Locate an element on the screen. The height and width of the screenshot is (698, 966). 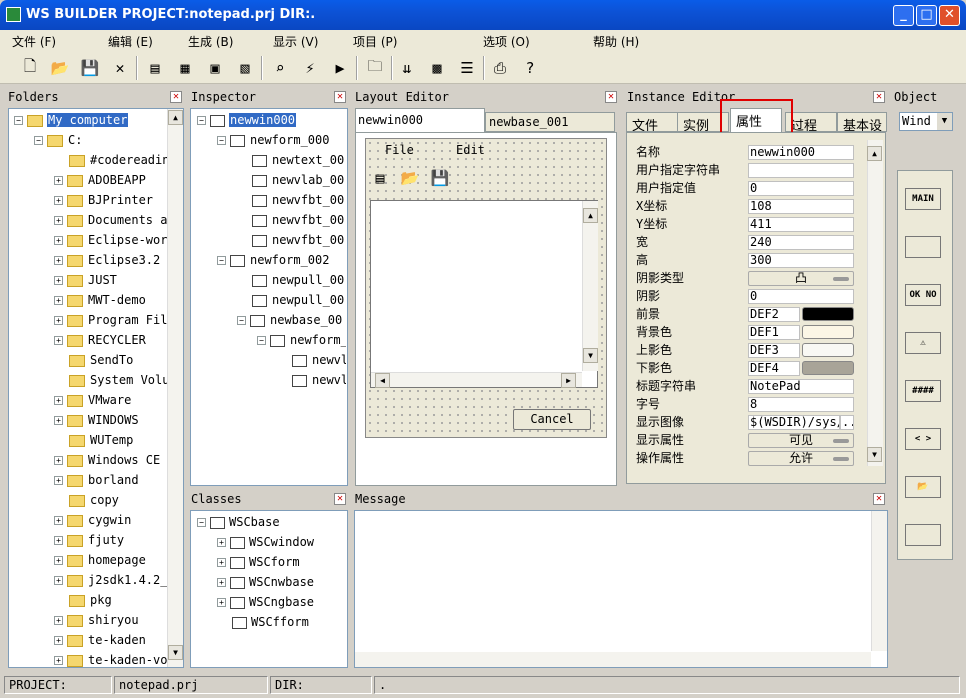
design-scroll-down: ▼ is located at coordinates (590, 355).